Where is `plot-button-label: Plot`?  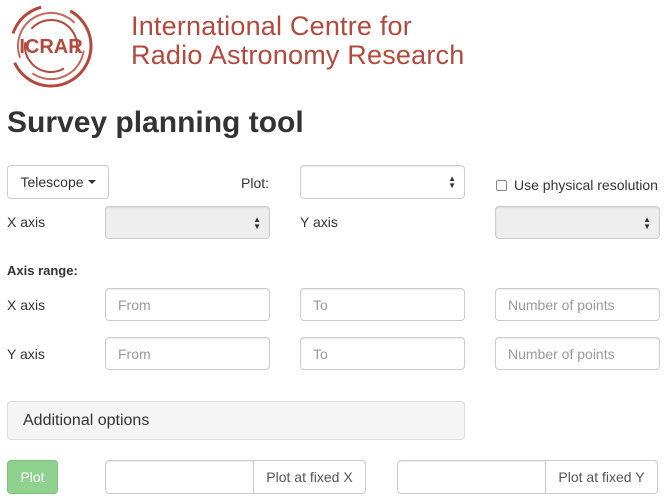 plot-button-label: Plot is located at coordinates (32, 477).